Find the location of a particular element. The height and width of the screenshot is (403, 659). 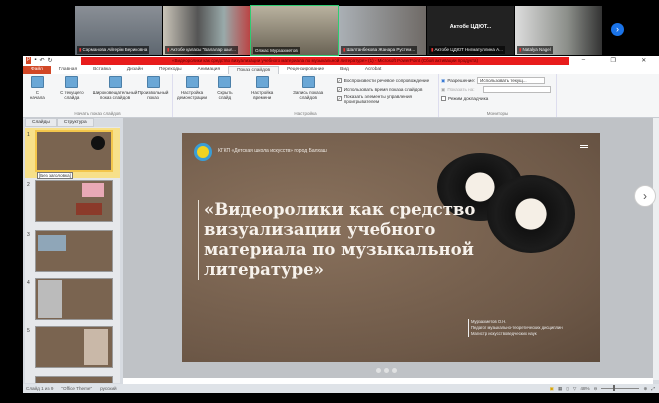

school-logo is located at coordinates (203, 152).